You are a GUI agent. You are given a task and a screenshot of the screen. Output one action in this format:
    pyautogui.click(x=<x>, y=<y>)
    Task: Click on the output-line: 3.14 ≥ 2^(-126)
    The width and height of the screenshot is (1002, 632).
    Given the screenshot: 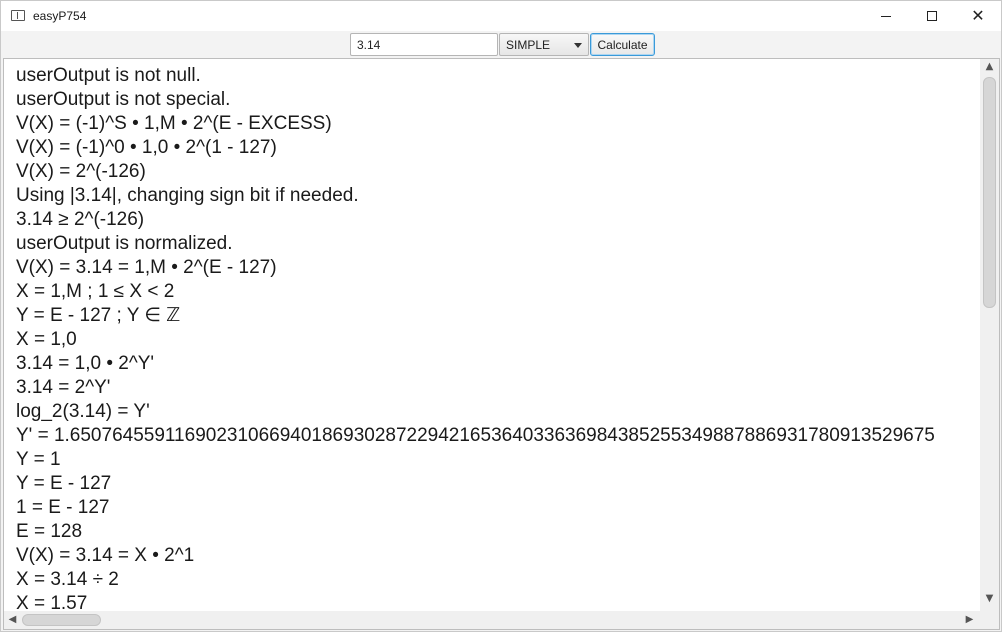 What is the action you would take?
    pyautogui.click(x=80, y=219)
    